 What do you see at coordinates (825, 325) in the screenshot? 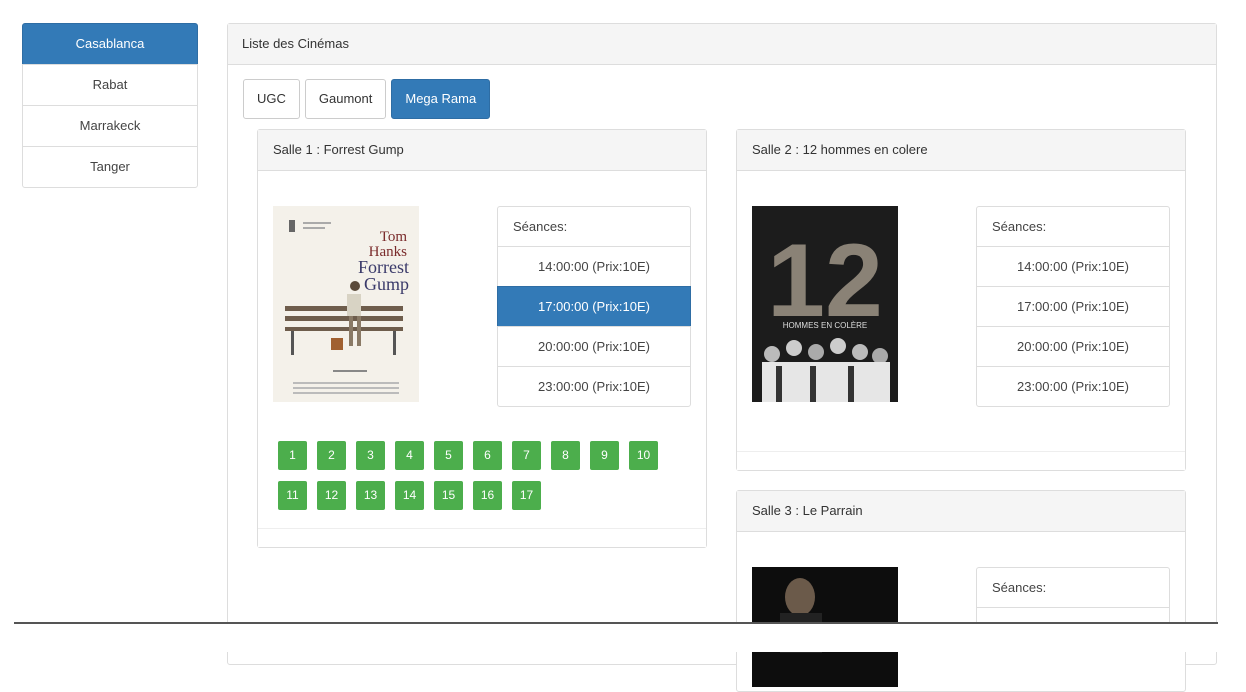
I see `poster-caption: HOMMES EN COLÈRE` at bounding box center [825, 325].